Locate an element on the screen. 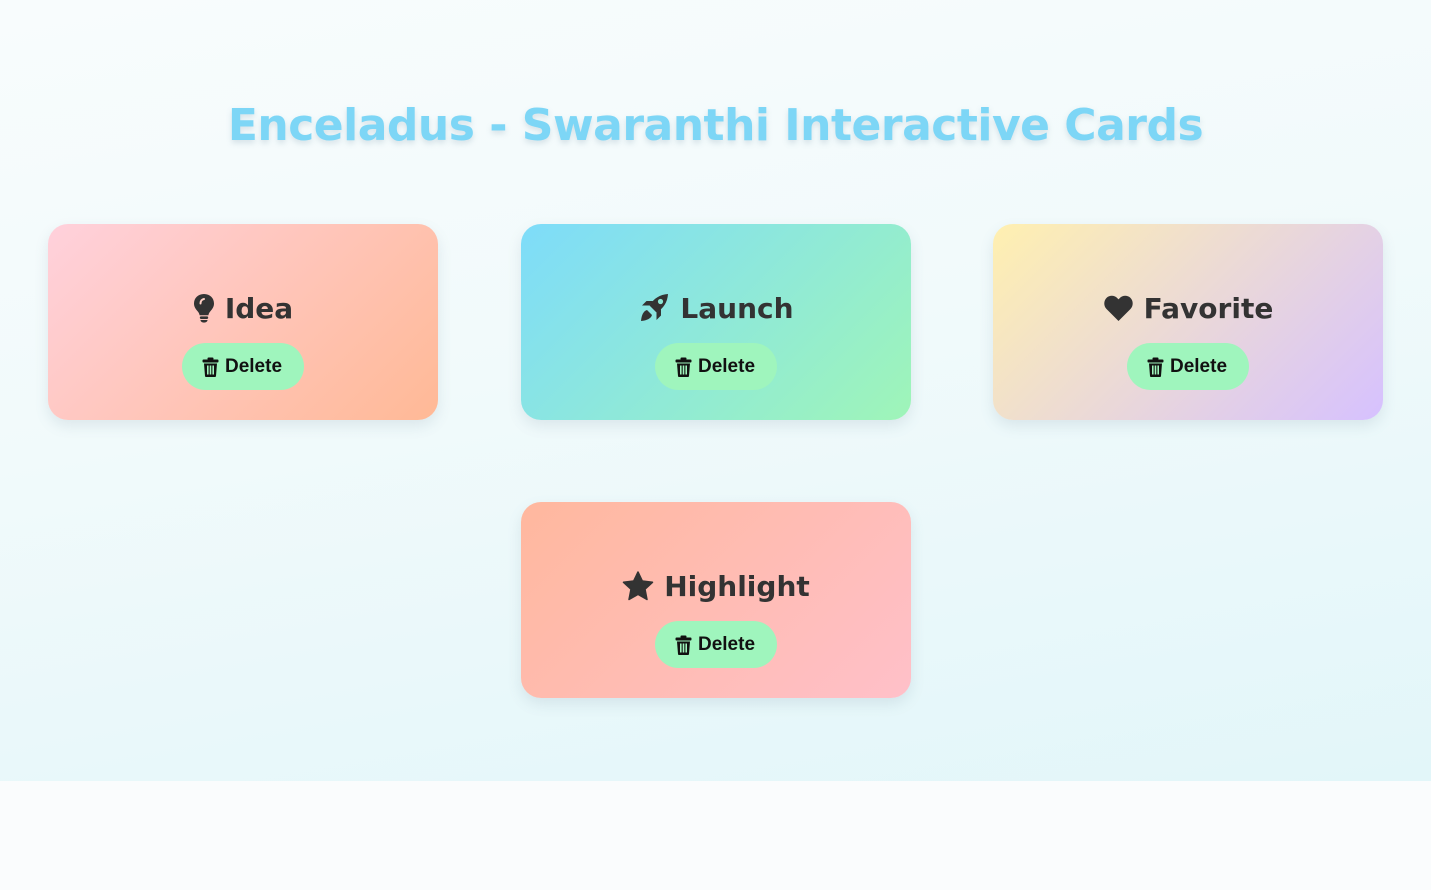 The image size is (1431, 890). heart-icon is located at coordinates (1118, 308).